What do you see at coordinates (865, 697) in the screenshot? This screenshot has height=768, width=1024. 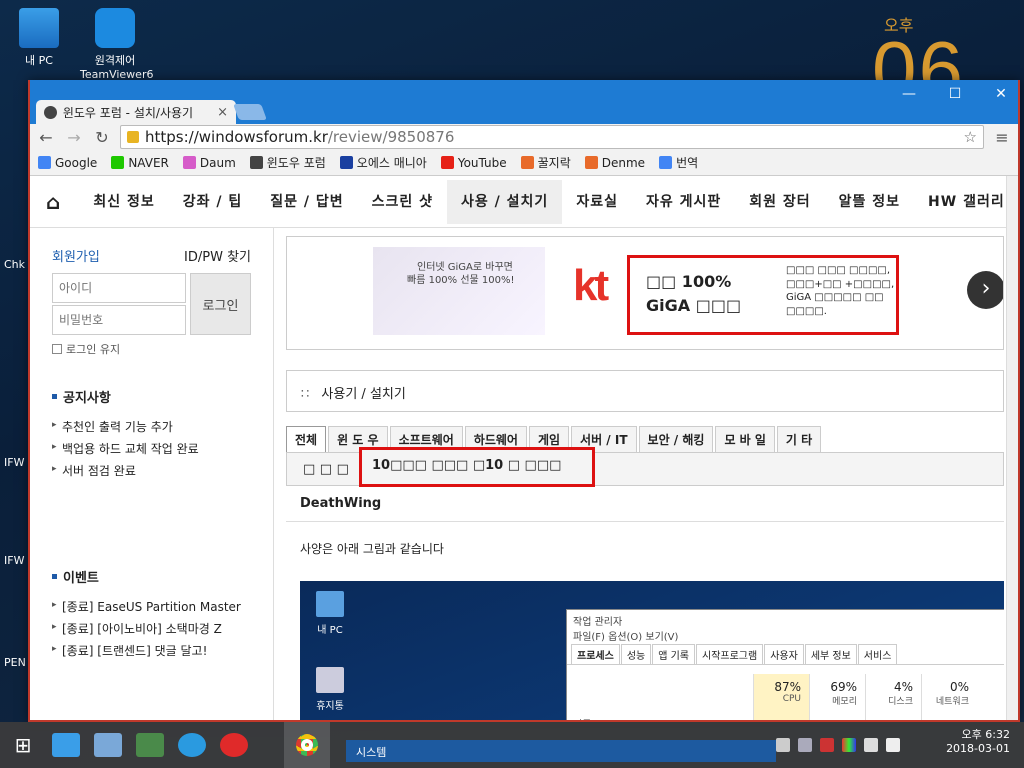 I see `tm-columns: 87% CPU 69% 메모리 4% 디스크 0% 네트워크` at bounding box center [865, 697].